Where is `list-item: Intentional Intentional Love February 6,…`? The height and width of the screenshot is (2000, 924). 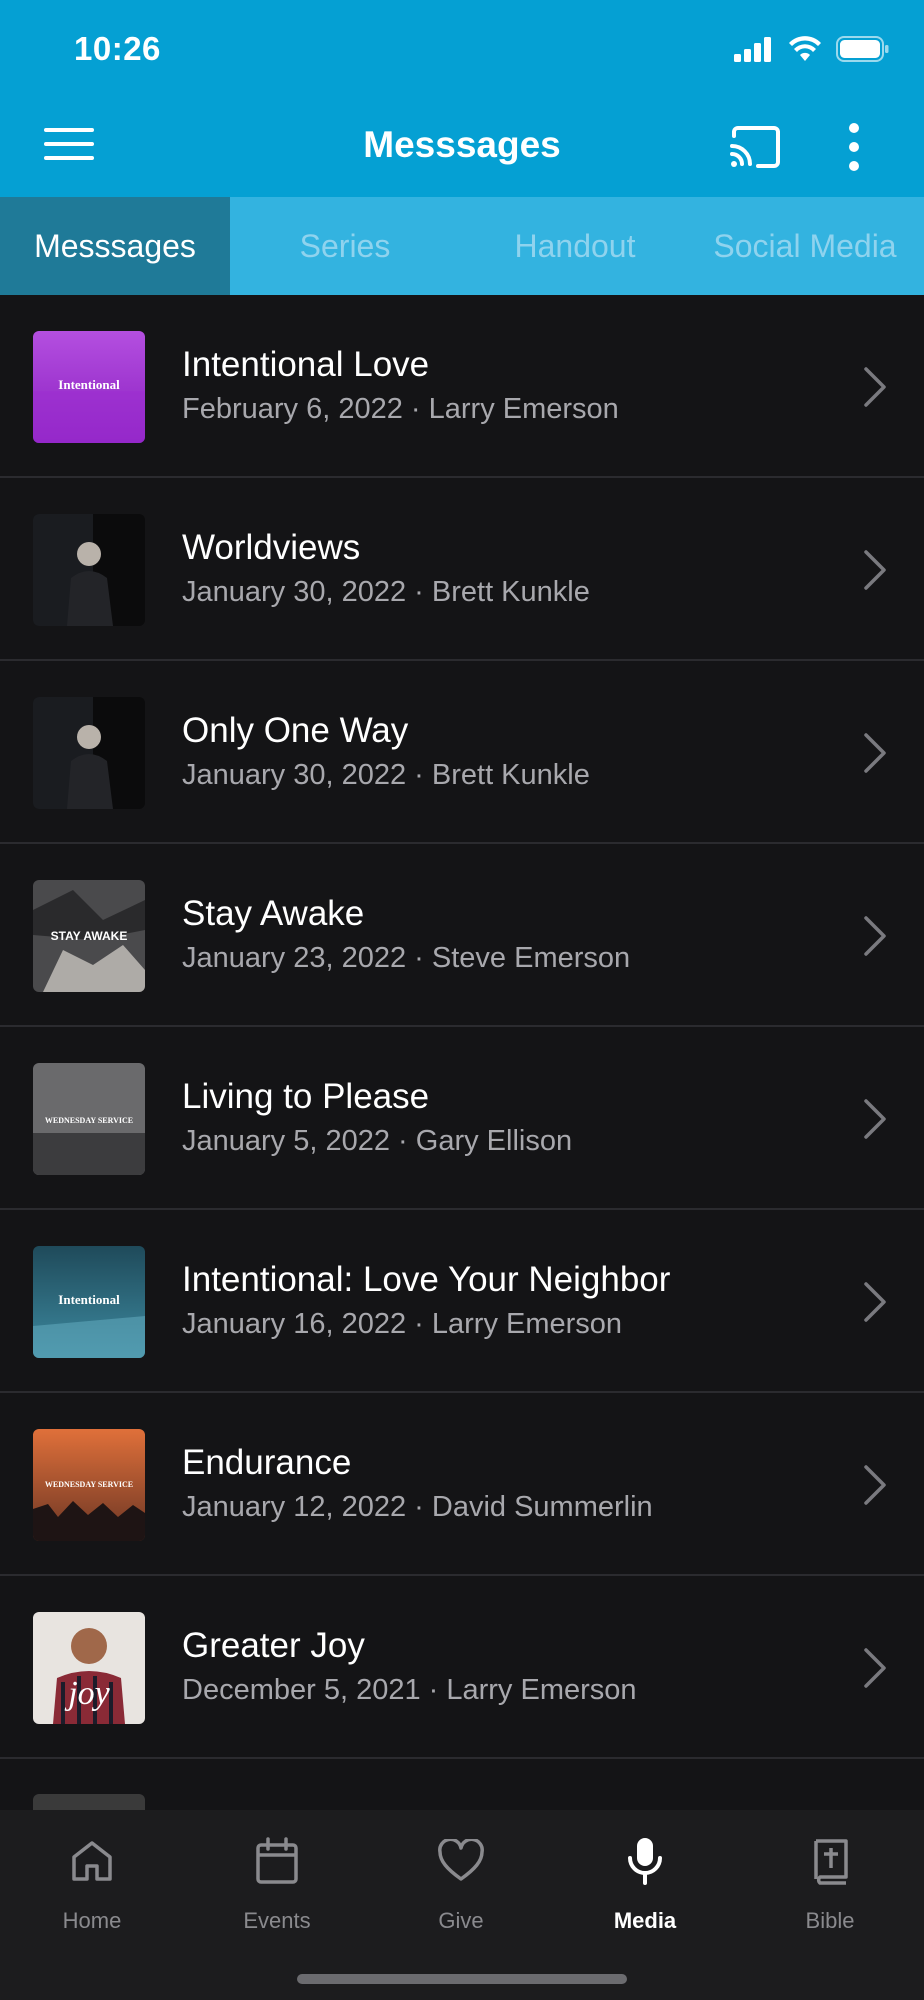 list-item: Intentional Intentional Love February 6,… is located at coordinates (462, 386).